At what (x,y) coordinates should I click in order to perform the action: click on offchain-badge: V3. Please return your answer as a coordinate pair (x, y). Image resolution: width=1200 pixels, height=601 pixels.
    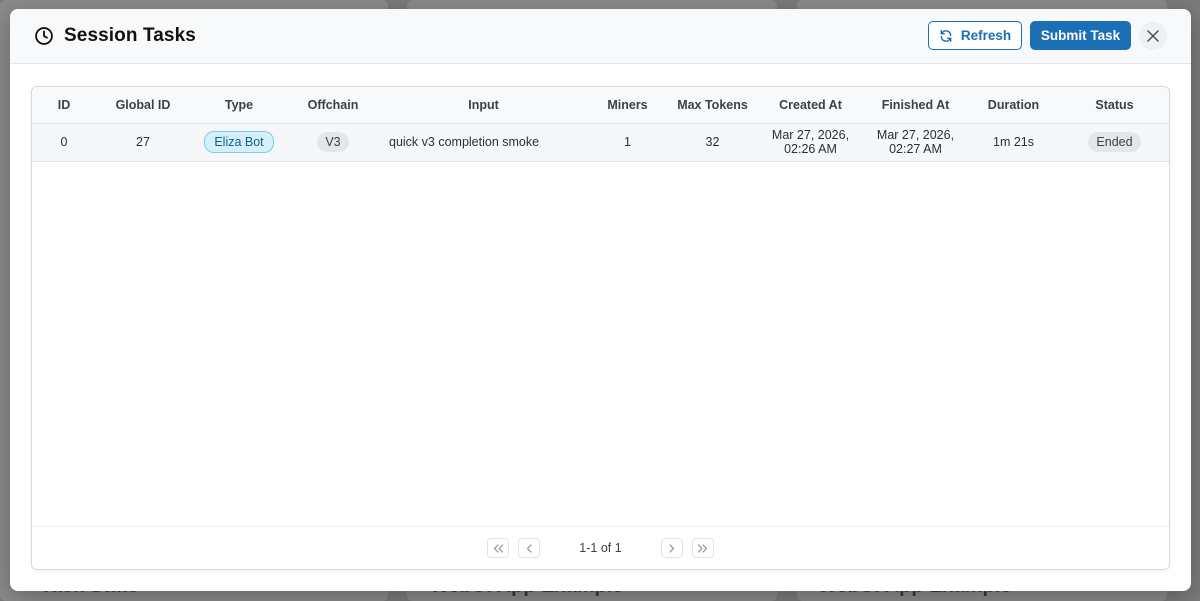
    Looking at the image, I should click on (333, 142).